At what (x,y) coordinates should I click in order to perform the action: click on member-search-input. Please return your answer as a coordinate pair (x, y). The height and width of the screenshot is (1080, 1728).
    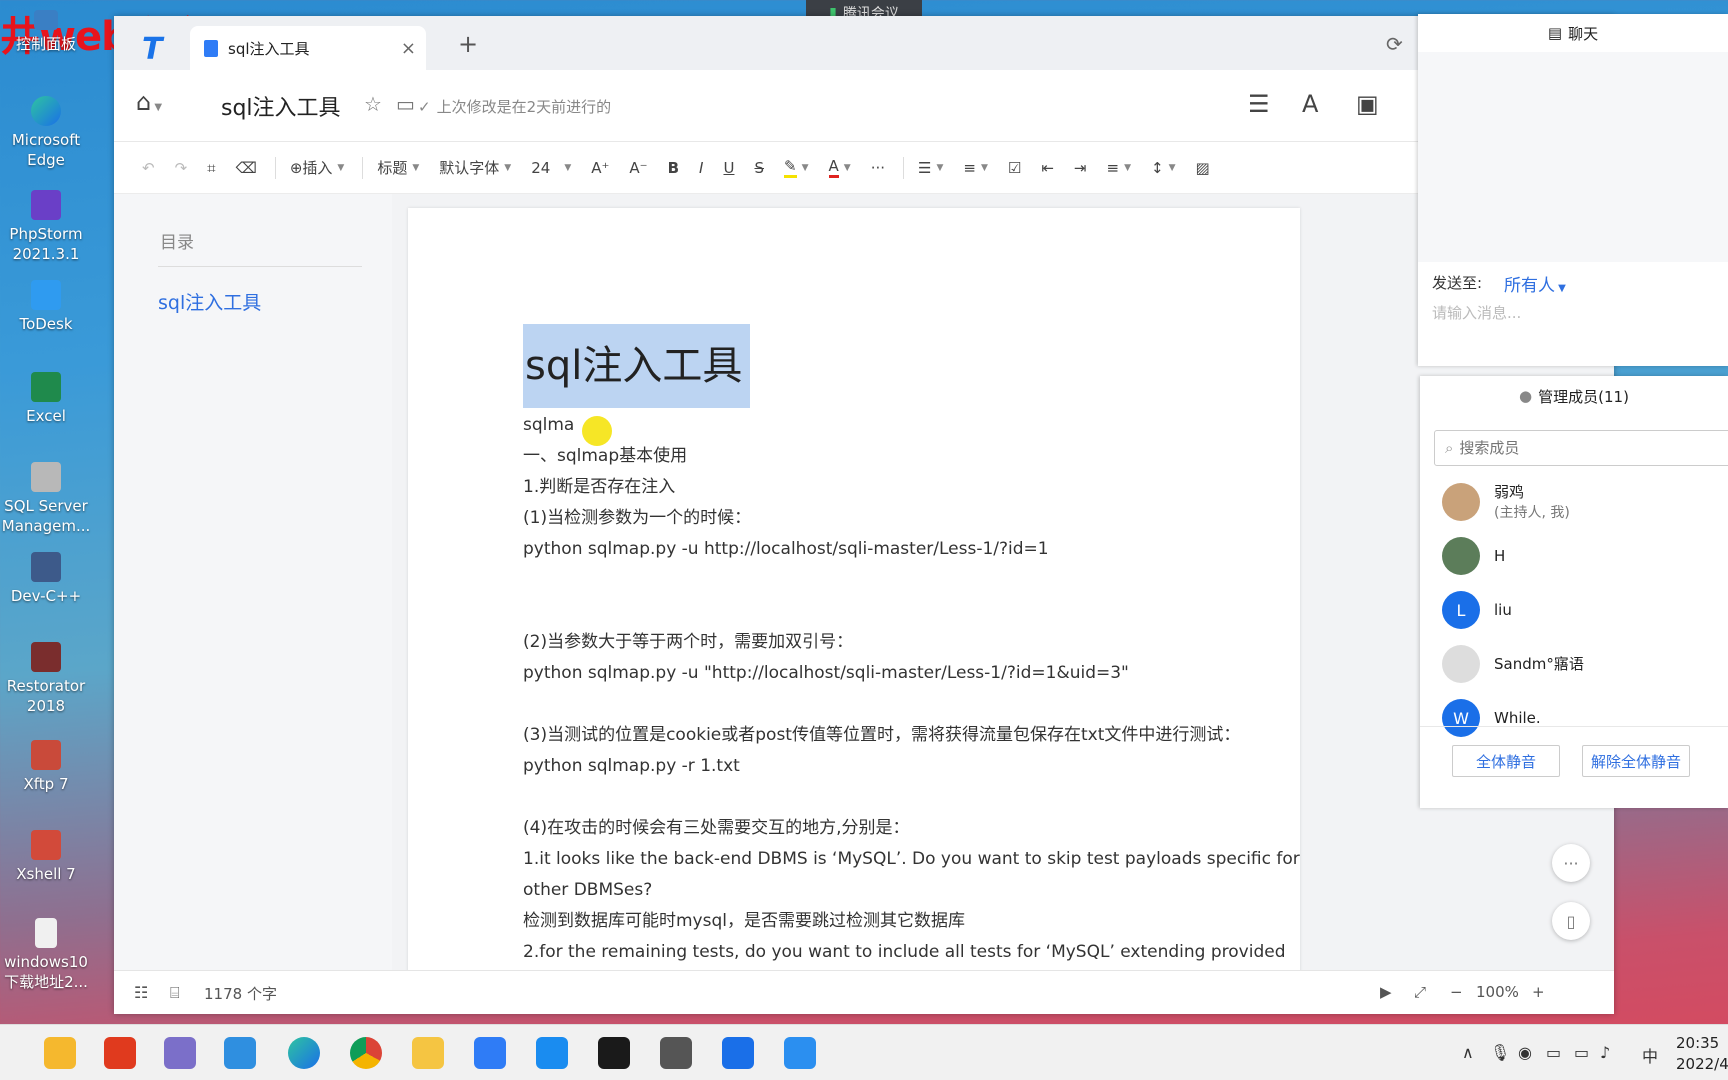
    Looking at the image, I should click on (1569, 448).